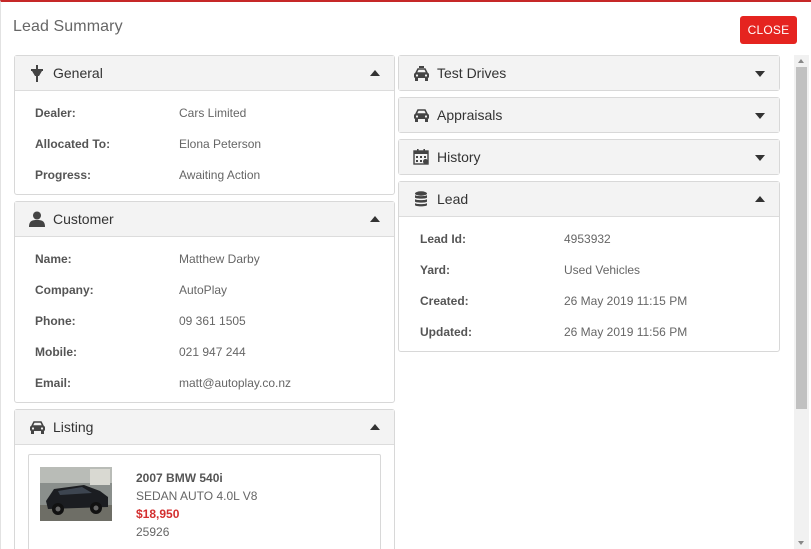 This screenshot has width=811, height=549. Describe the element at coordinates (459, 157) in the screenshot. I see `history-panel-title: History` at that location.